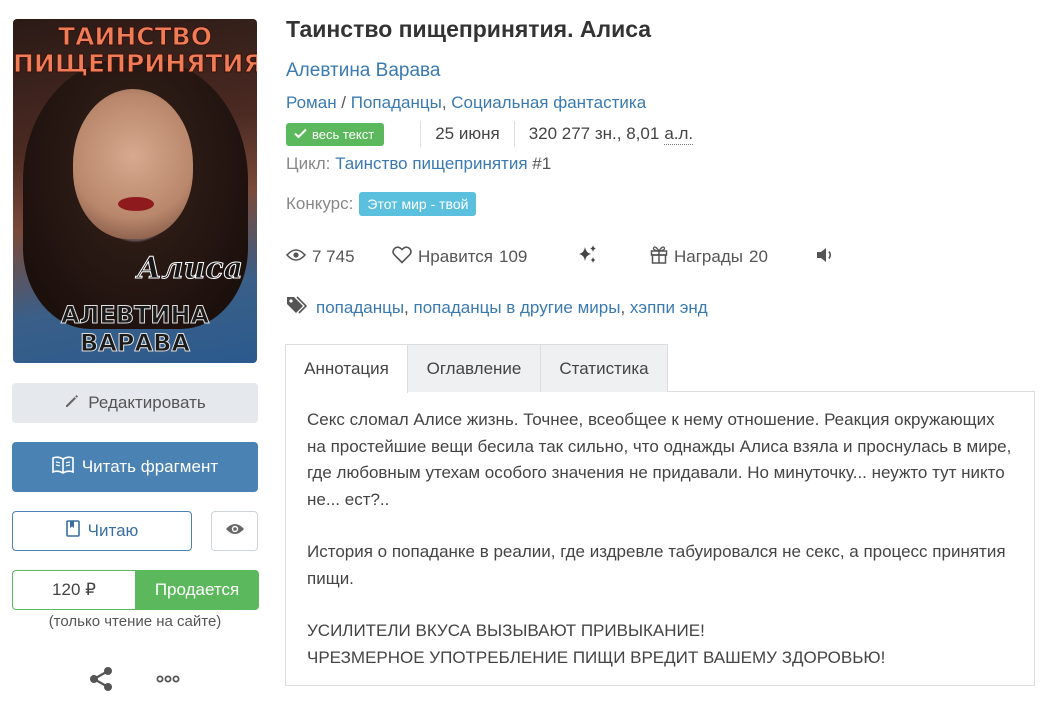 The image size is (1054, 709). What do you see at coordinates (72, 531) in the screenshot?
I see `bookmark-book-icon` at bounding box center [72, 531].